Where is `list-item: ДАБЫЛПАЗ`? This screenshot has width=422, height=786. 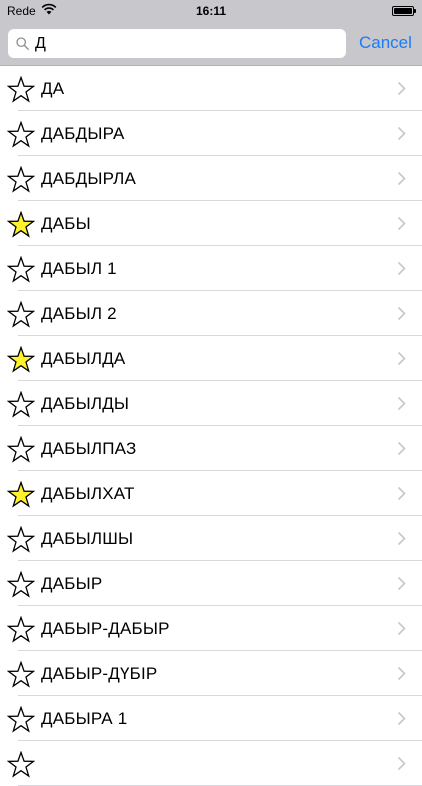 list-item: ДАБЫЛПАЗ is located at coordinates (211, 448).